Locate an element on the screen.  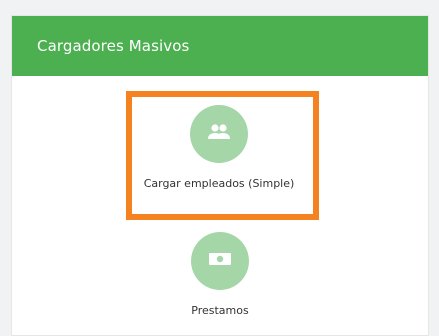
people-icon is located at coordinates (219, 134).